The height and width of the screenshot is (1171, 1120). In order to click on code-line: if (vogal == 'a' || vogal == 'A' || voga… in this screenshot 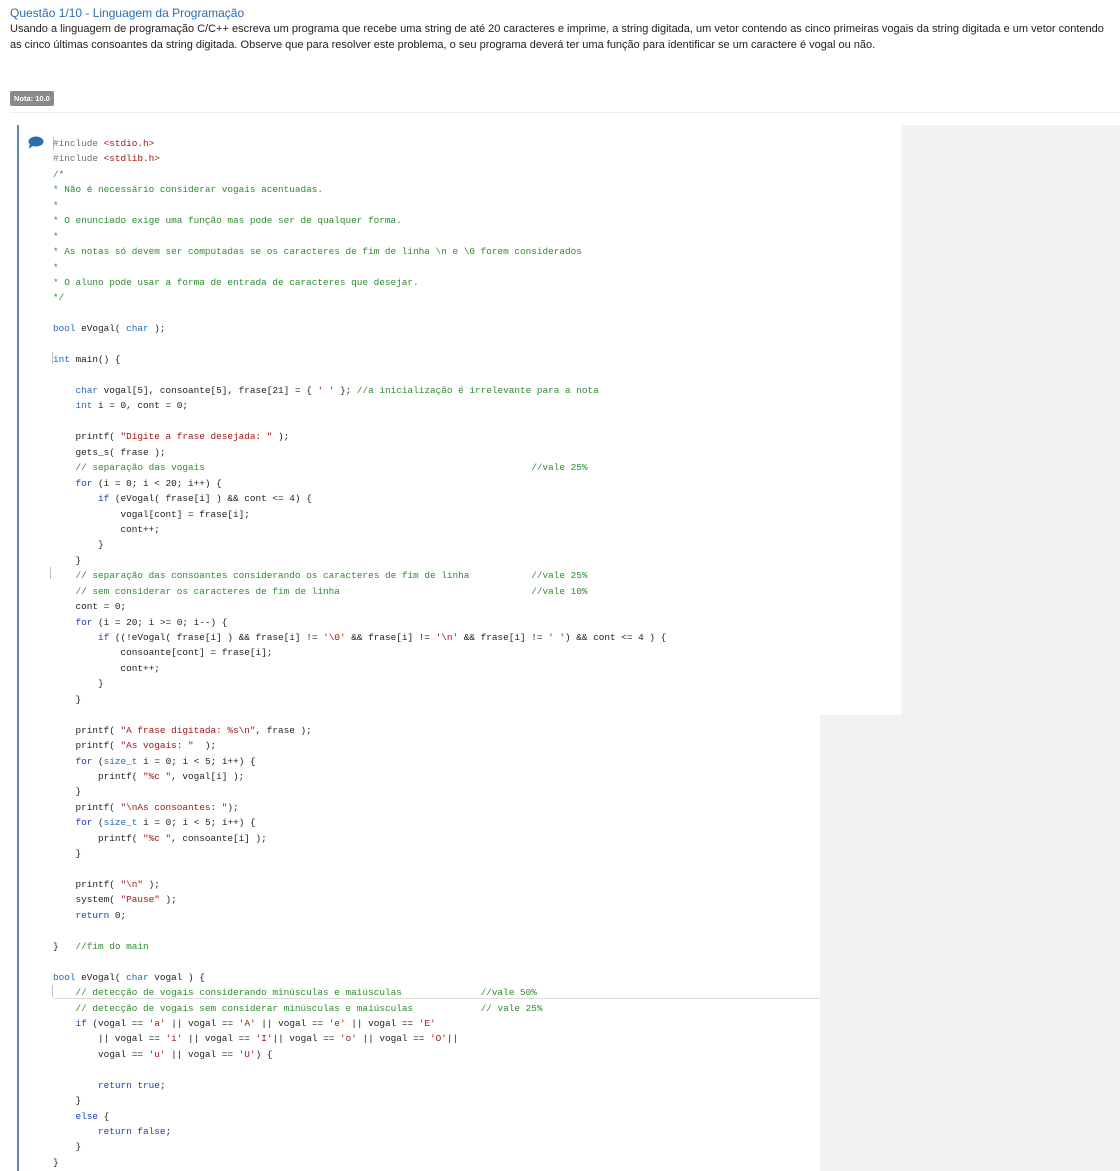, I will do `click(255, 1023)`.